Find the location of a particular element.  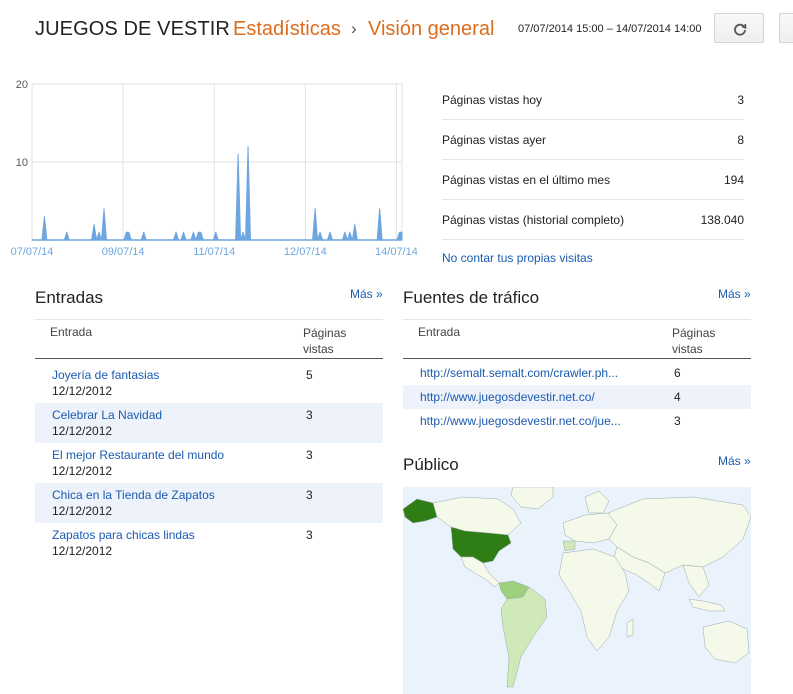

x-tick-label: 07/07/14 is located at coordinates (32, 252).